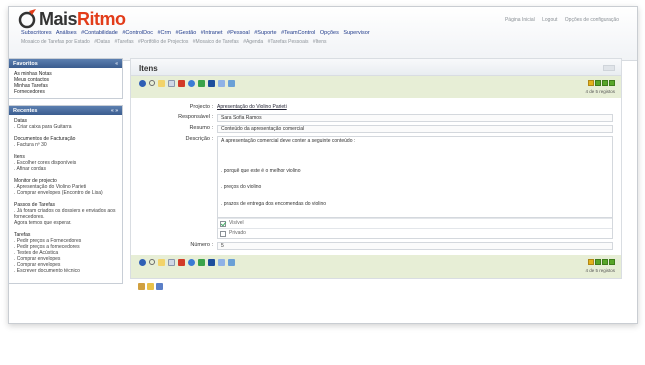  Describe the element at coordinates (55, 42) in the screenshot. I see `submenu-item: Mosaico de Tarefas por Estado` at that location.